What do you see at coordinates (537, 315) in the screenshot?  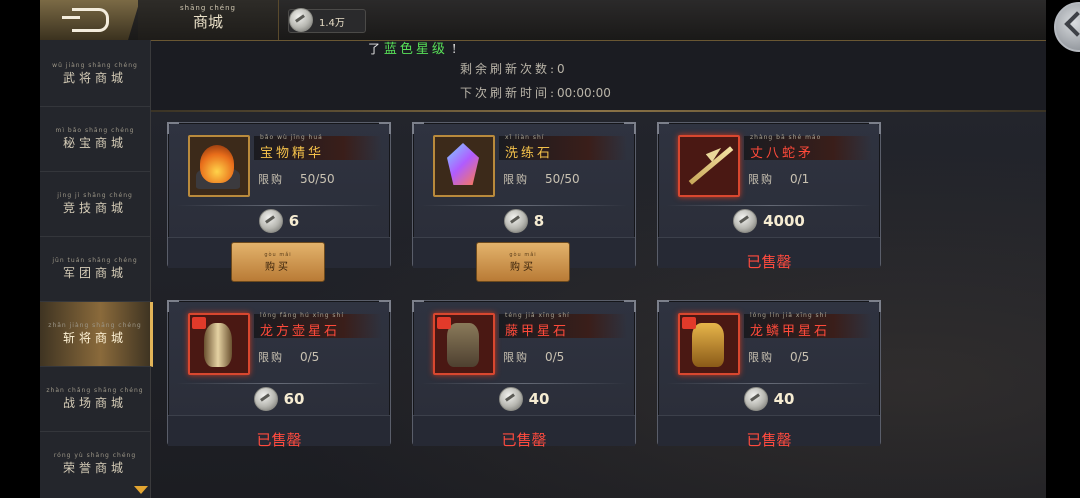 I see `item-name-pinyin: téng jiǎ xīng shí` at bounding box center [537, 315].